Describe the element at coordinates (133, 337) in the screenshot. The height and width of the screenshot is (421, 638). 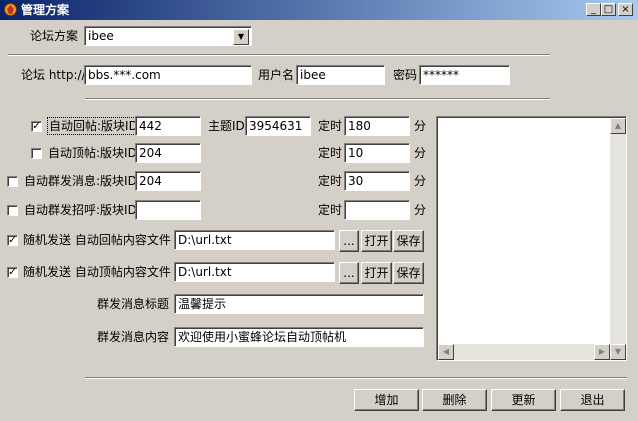
I see `message-content-label: 群发消息内容` at that location.